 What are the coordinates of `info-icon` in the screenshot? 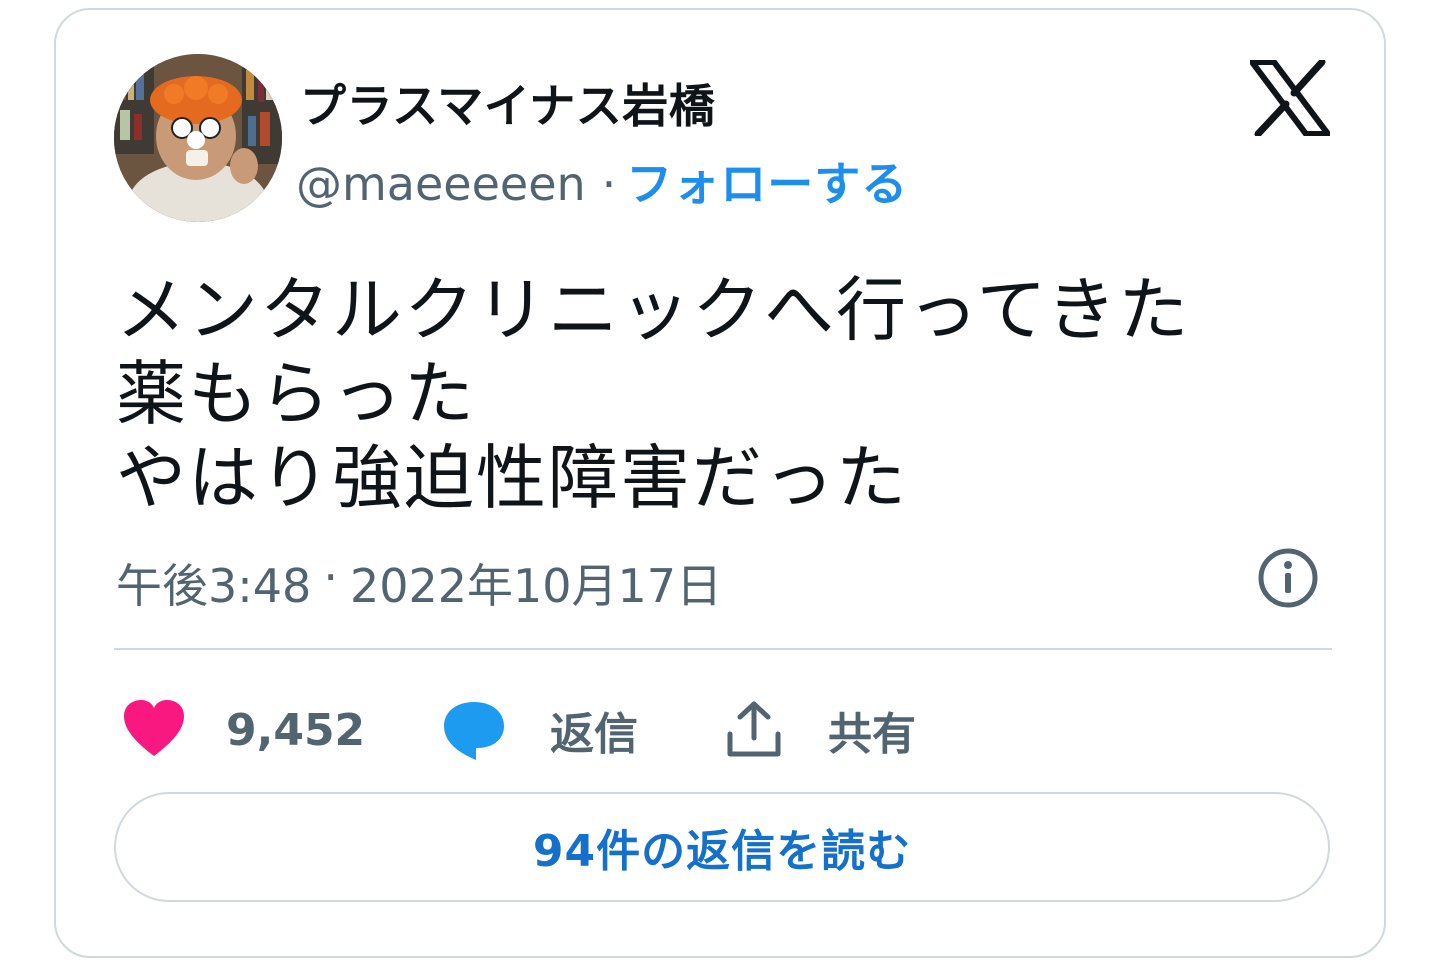 It's located at (1288, 578).